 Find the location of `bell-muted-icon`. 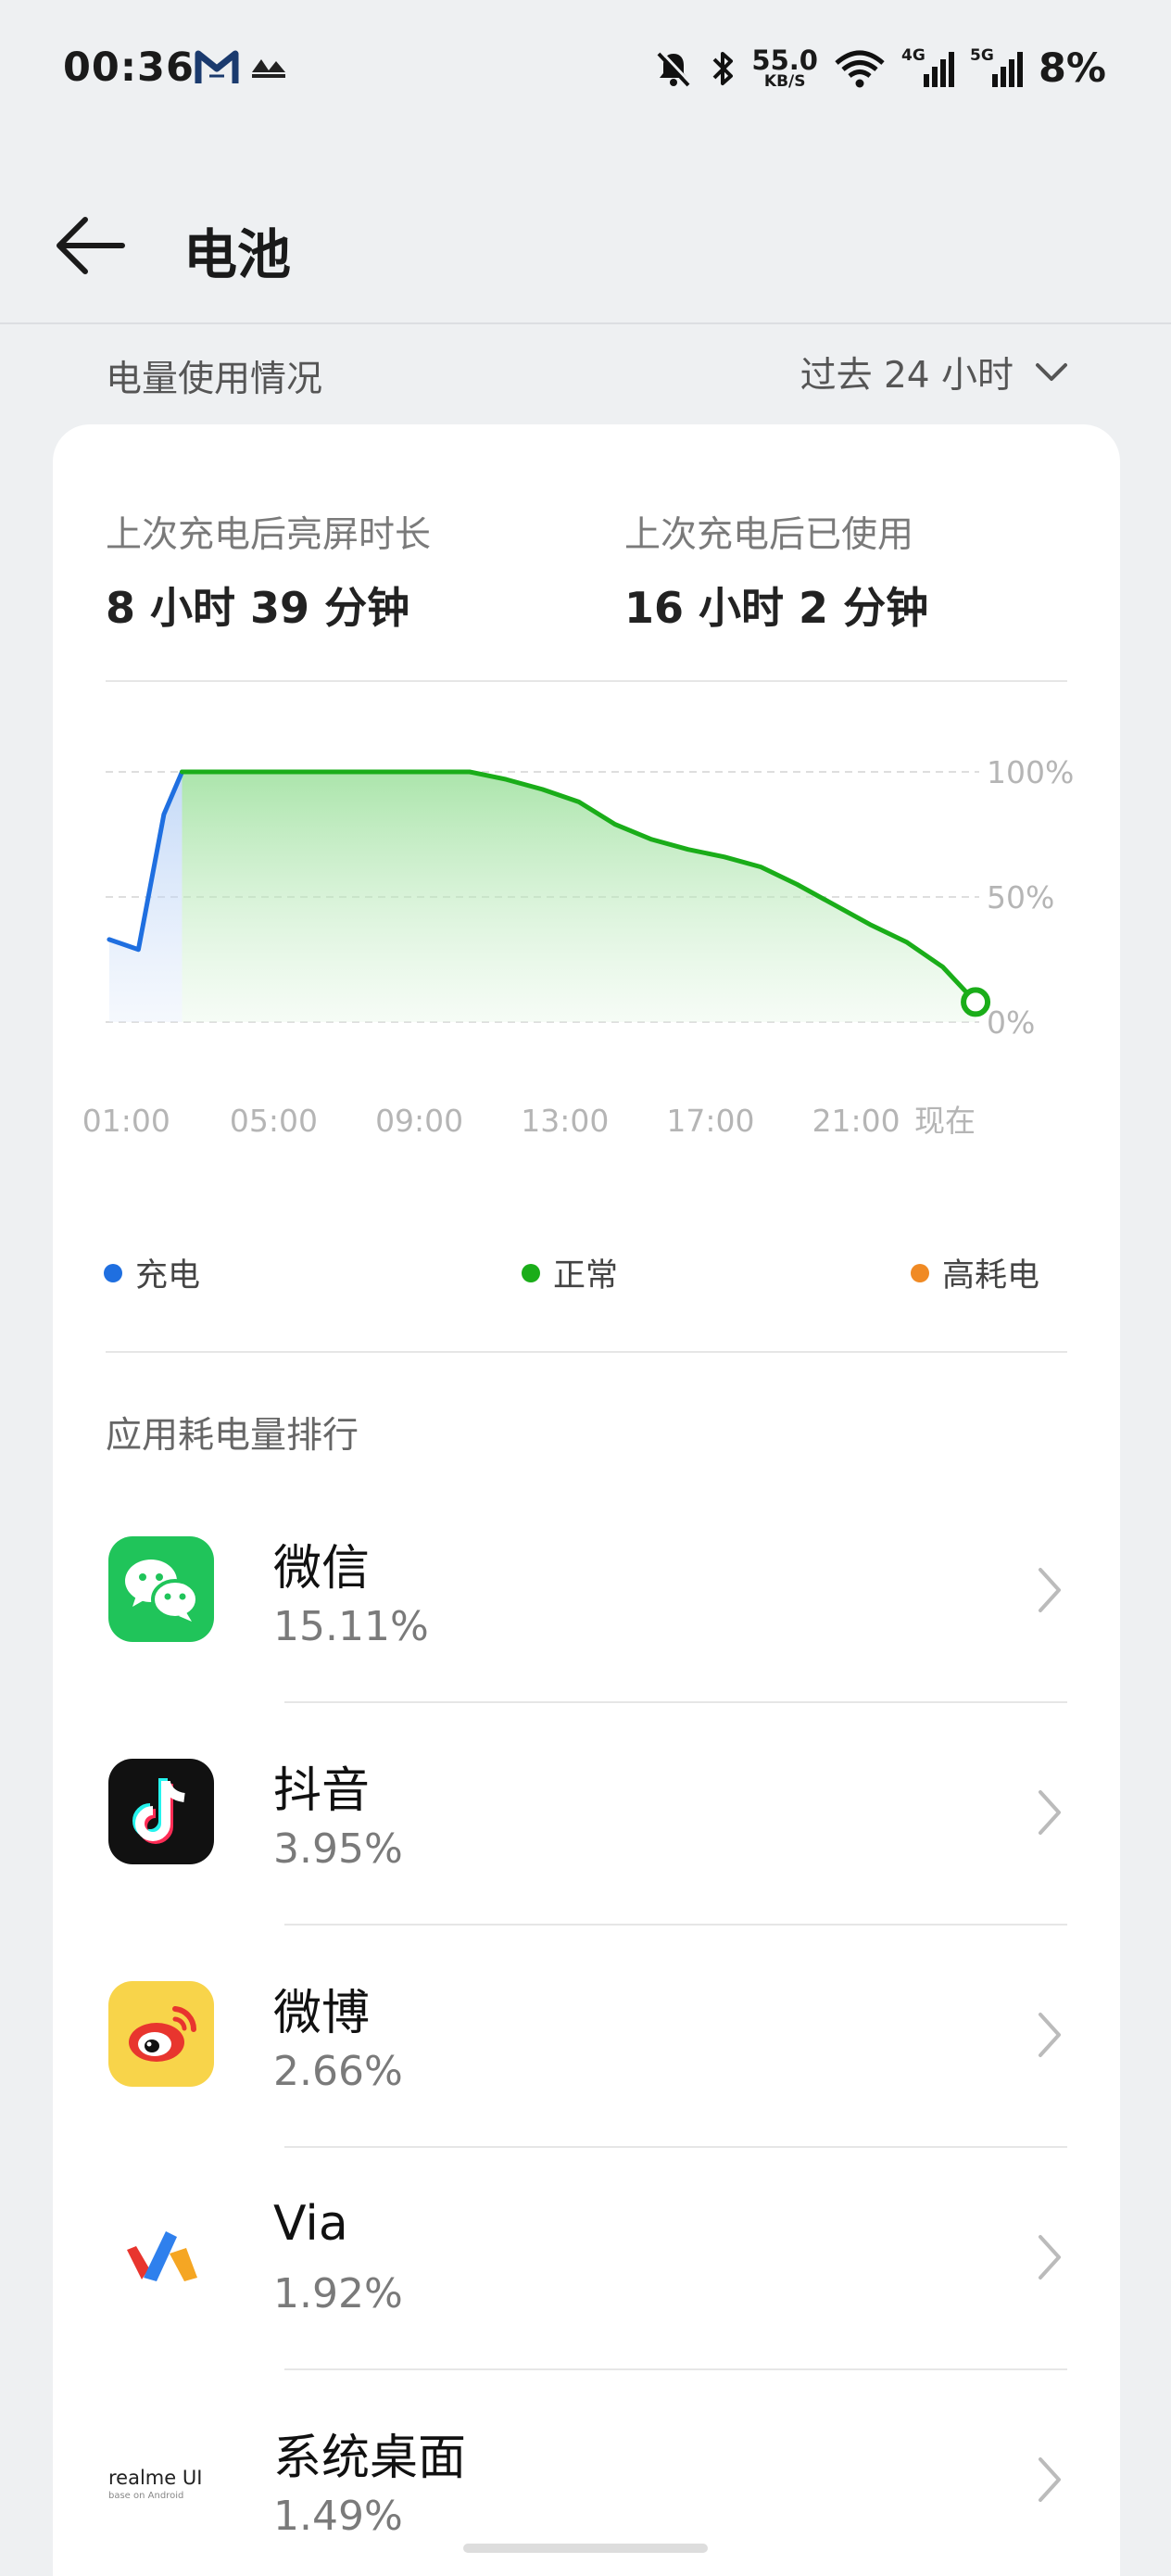

bell-muted-icon is located at coordinates (675, 68).